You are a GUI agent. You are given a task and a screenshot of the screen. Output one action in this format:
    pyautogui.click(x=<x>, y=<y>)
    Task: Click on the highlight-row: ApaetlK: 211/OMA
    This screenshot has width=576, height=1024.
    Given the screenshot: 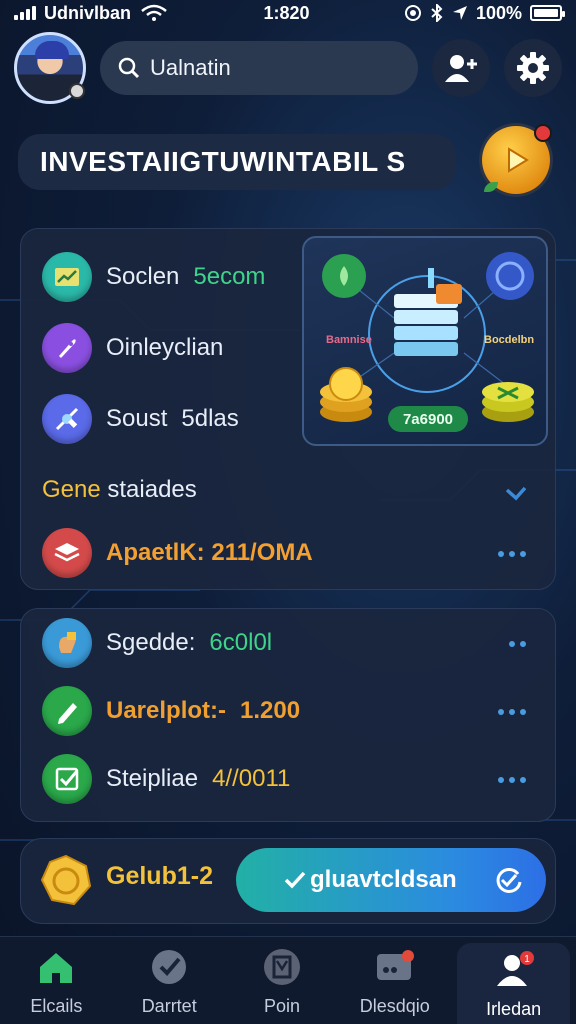 What is the action you would take?
    pyautogui.click(x=177, y=553)
    